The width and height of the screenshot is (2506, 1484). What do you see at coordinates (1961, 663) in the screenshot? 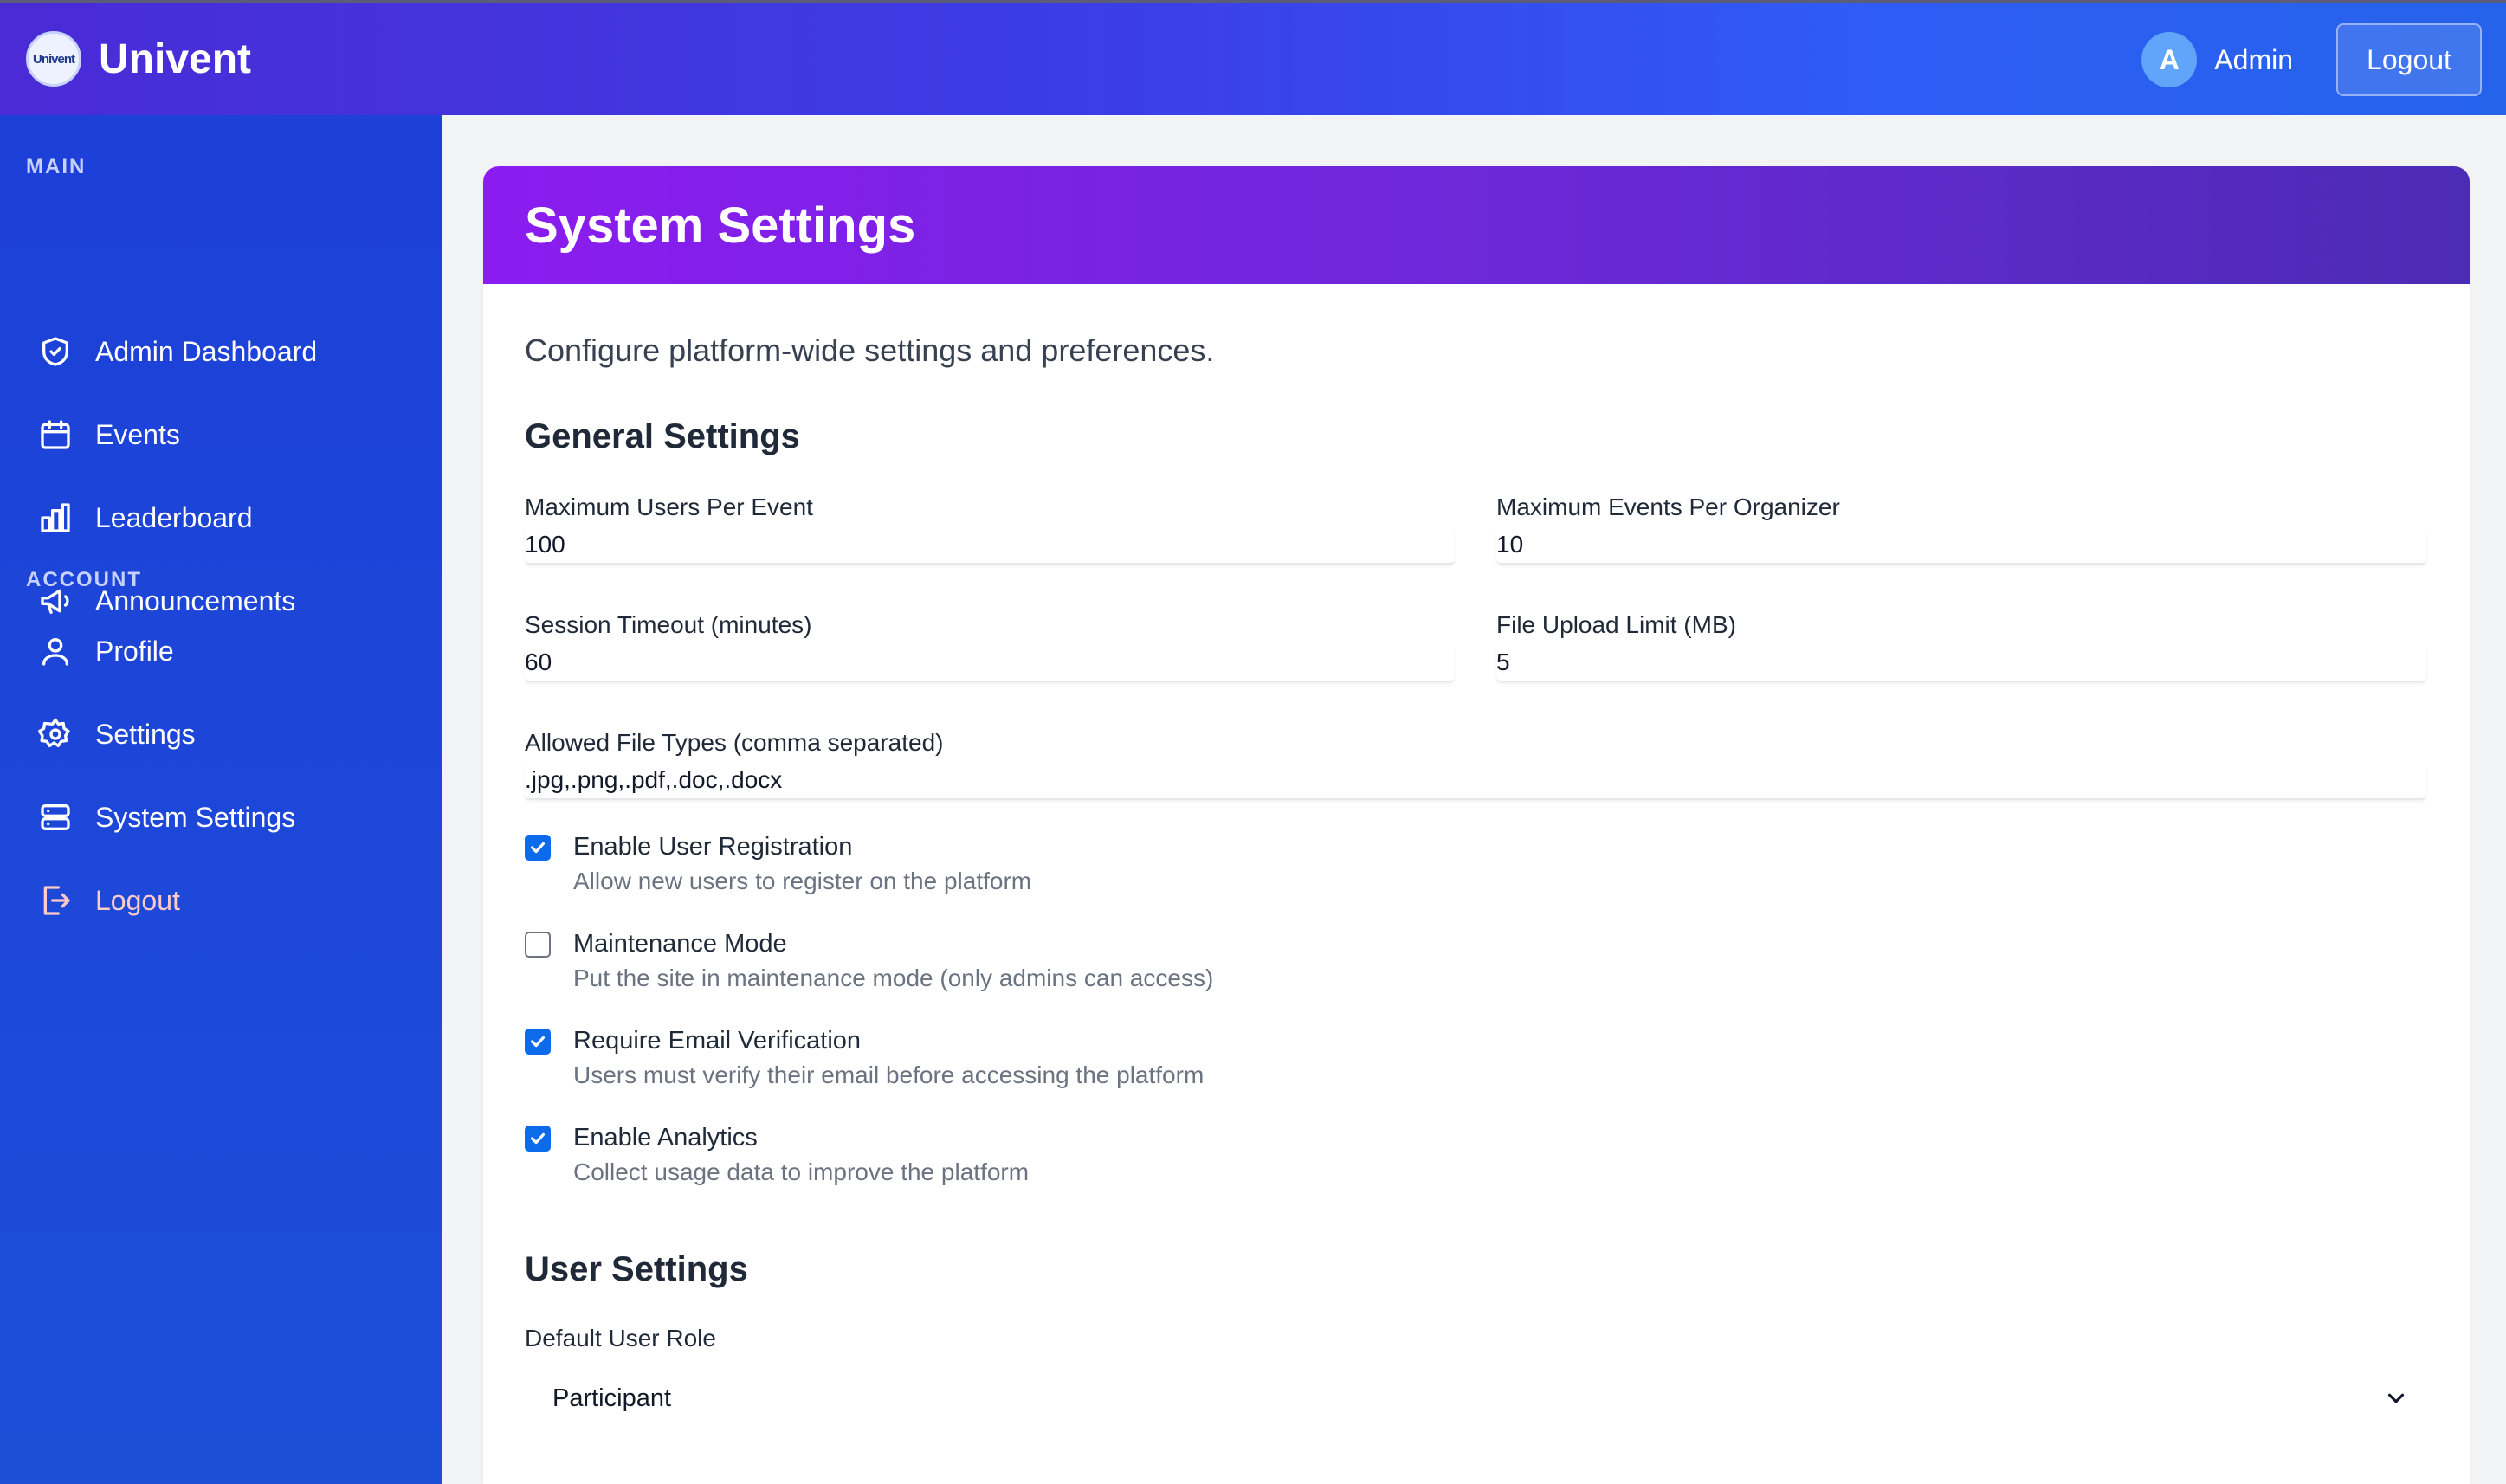
I see `upload-limit-input` at bounding box center [1961, 663].